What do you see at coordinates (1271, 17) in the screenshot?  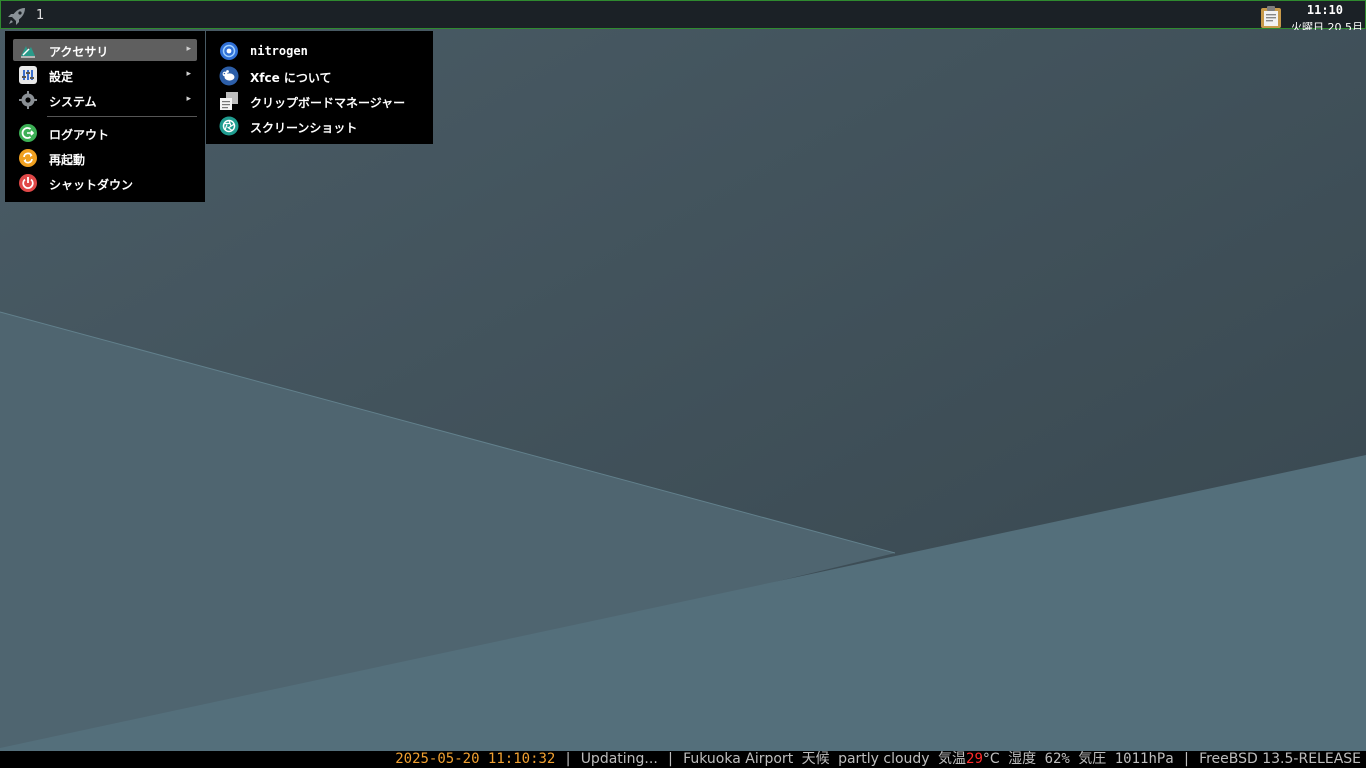 I see `clipboard-icon` at bounding box center [1271, 17].